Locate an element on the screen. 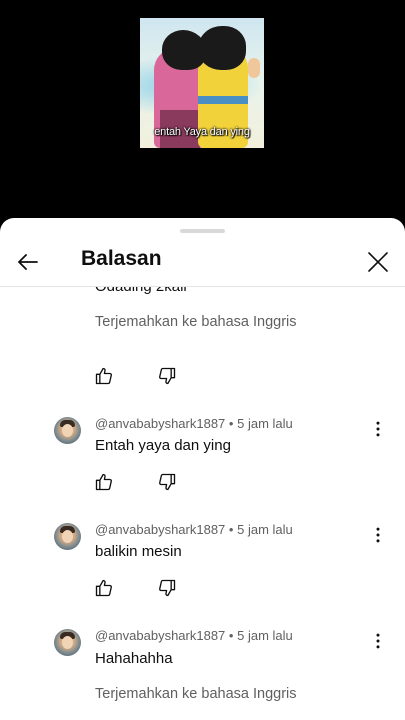  sheet-header: Balasan is located at coordinates (202, 262).